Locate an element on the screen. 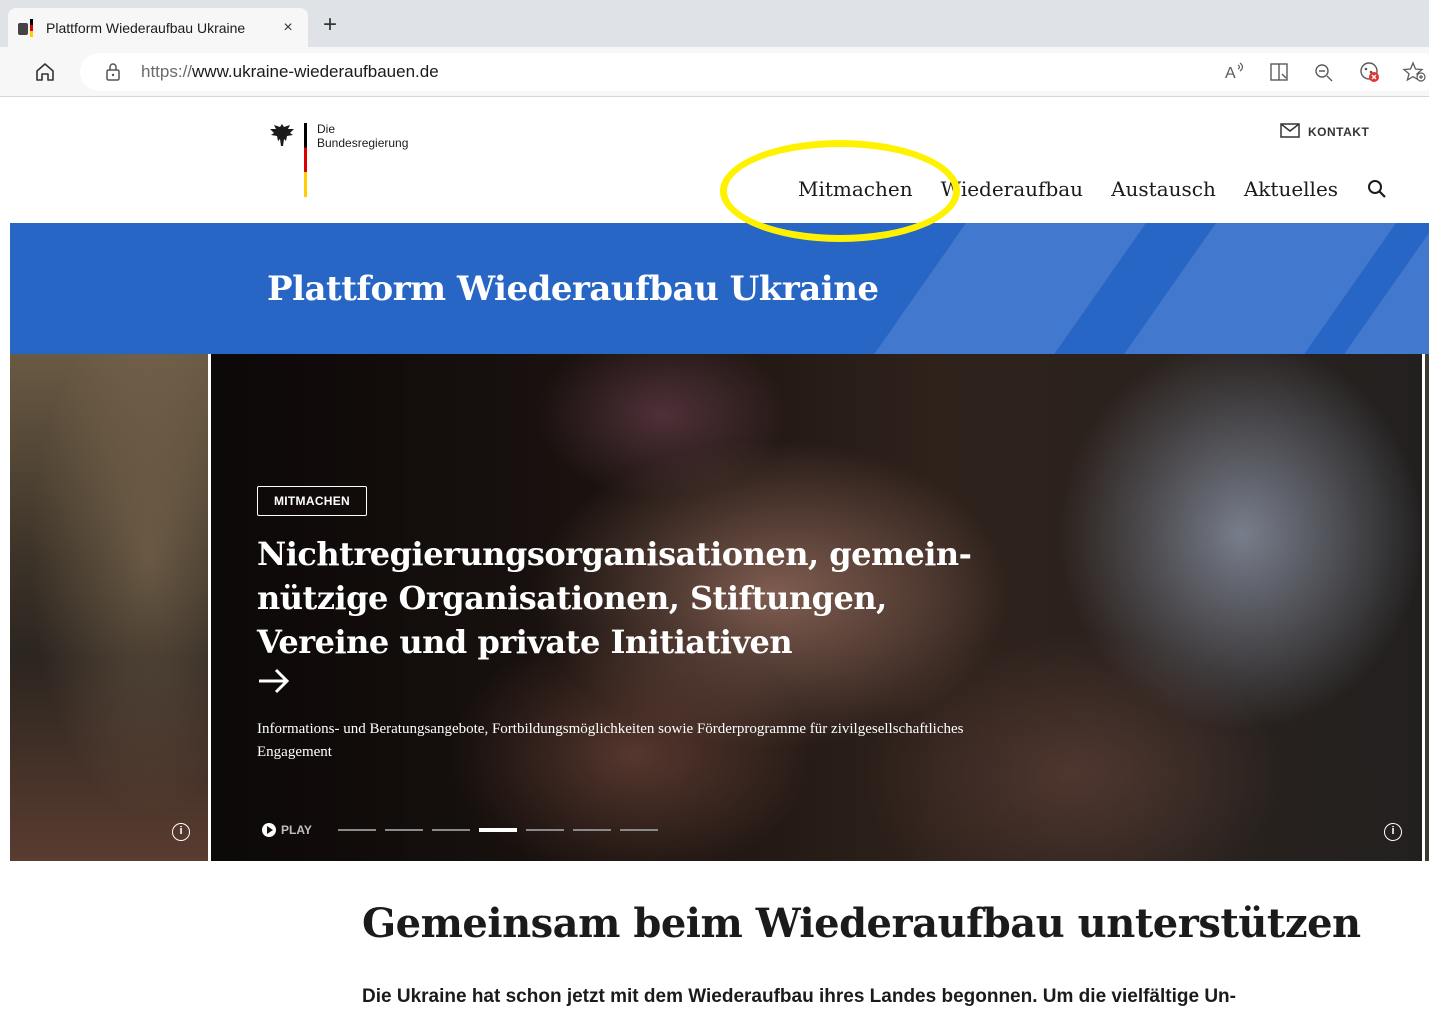 Image resolution: width=1429 pixels, height=1015 pixels. kontakt-label: KONTAKT is located at coordinates (1339, 132).